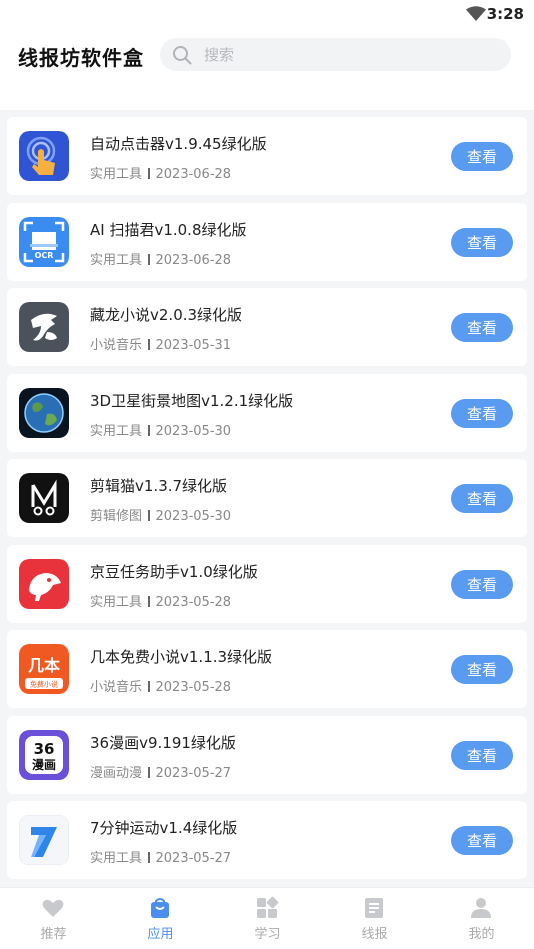  What do you see at coordinates (182, 55) in the screenshot?
I see `search-icon` at bounding box center [182, 55].